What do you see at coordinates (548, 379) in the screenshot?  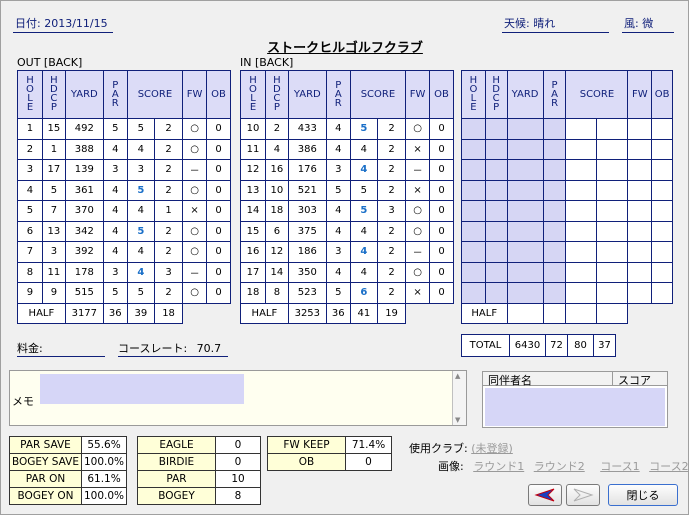 I see `companion-name-header: 同伴者名` at bounding box center [548, 379].